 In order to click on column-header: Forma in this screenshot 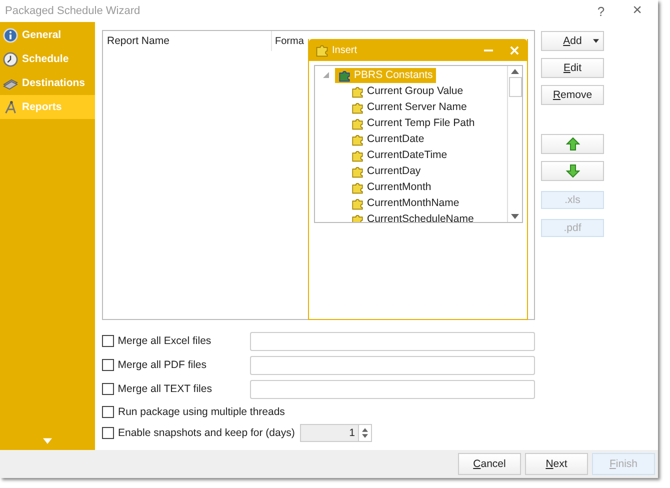, I will do `click(288, 41)`.